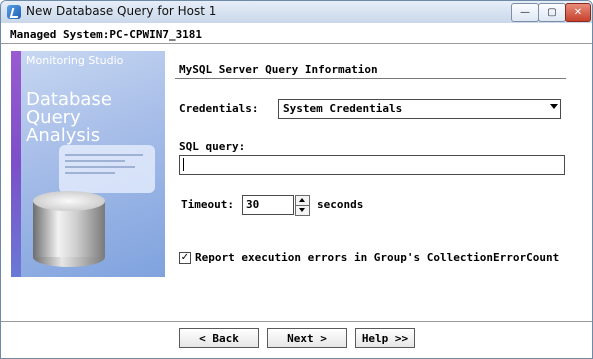 Image resolution: width=593 pixels, height=359 pixels. What do you see at coordinates (207, 204) in the screenshot?
I see `timeout-label: Timeout:` at bounding box center [207, 204].